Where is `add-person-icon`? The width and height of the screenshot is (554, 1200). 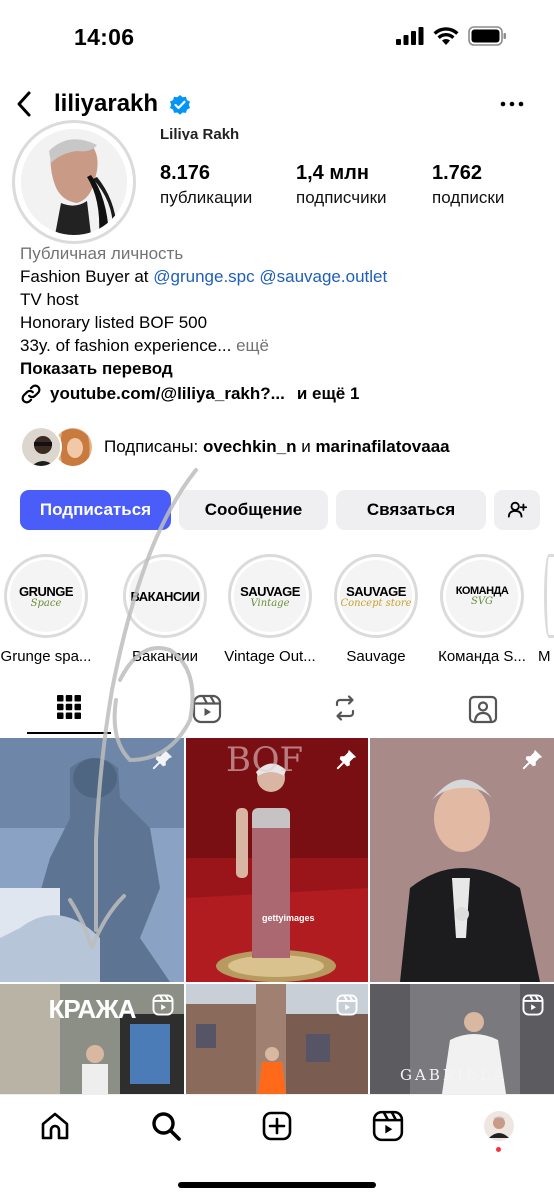 add-person-icon is located at coordinates (517, 509).